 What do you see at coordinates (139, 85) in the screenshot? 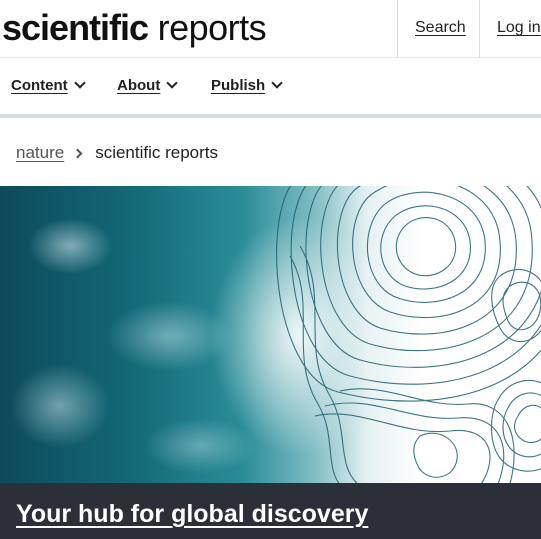
I see `nav-about-label: About` at bounding box center [139, 85].